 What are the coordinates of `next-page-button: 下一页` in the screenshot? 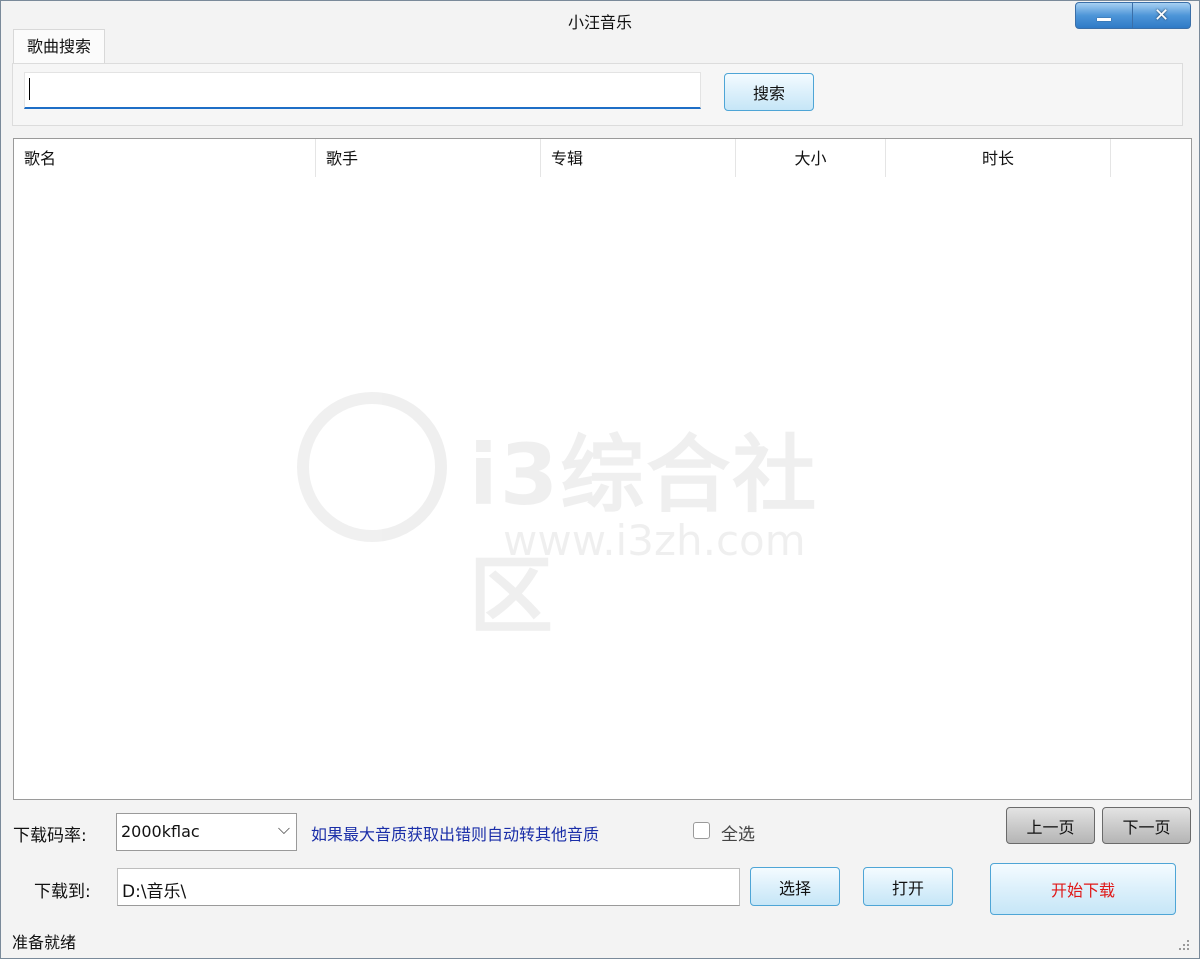 It's located at (1146, 825).